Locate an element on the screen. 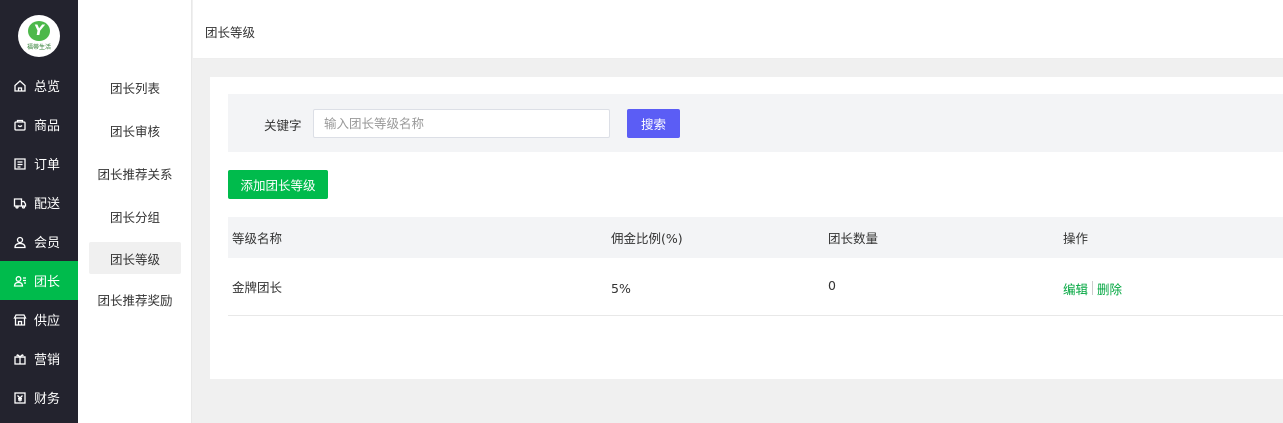 This screenshot has width=1283, height=423. nav-item-marketing: 营销 is located at coordinates (39, 358).